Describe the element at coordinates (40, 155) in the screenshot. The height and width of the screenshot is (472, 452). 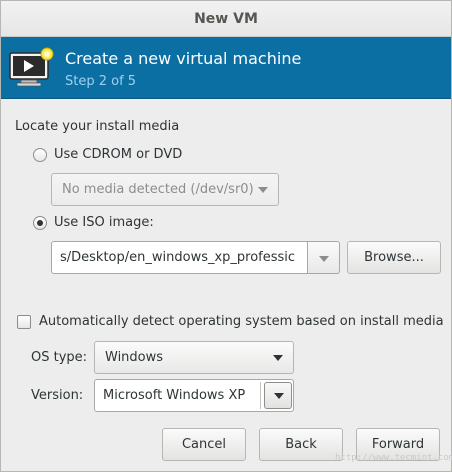
I see `cdrom-radio` at that location.